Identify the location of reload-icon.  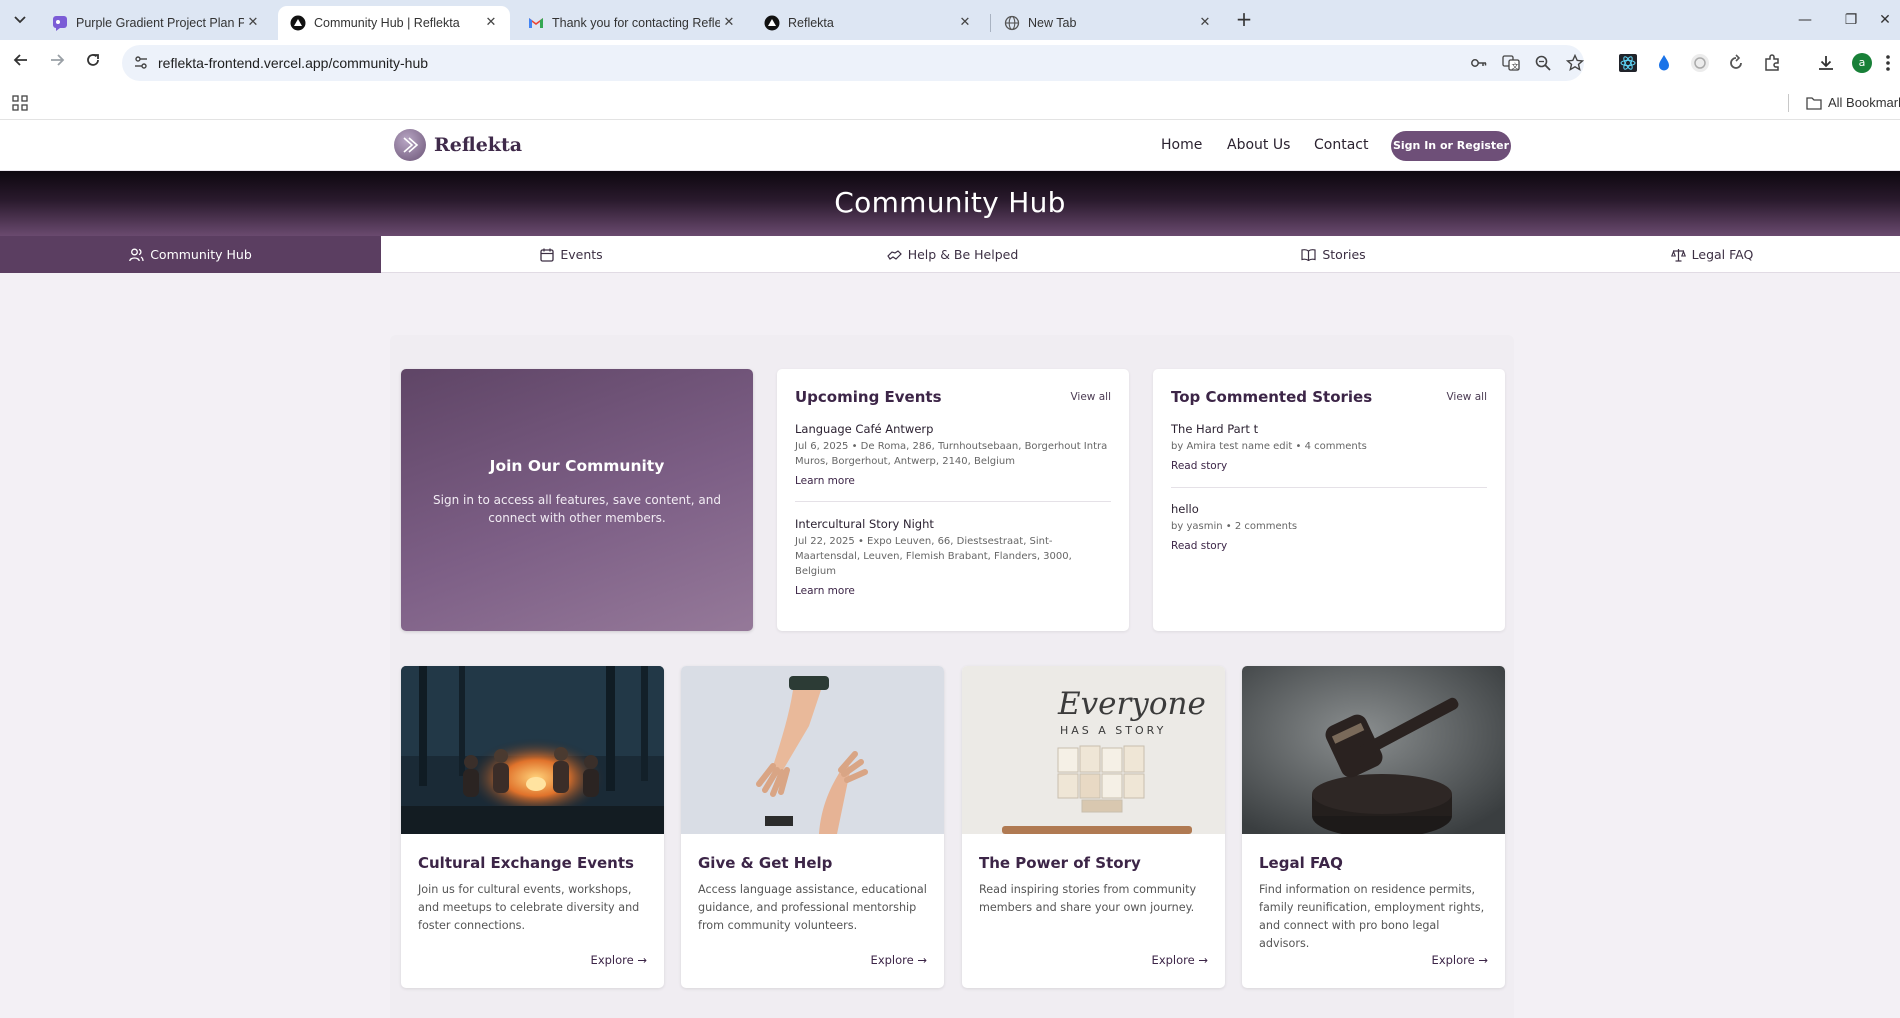
(93, 63).